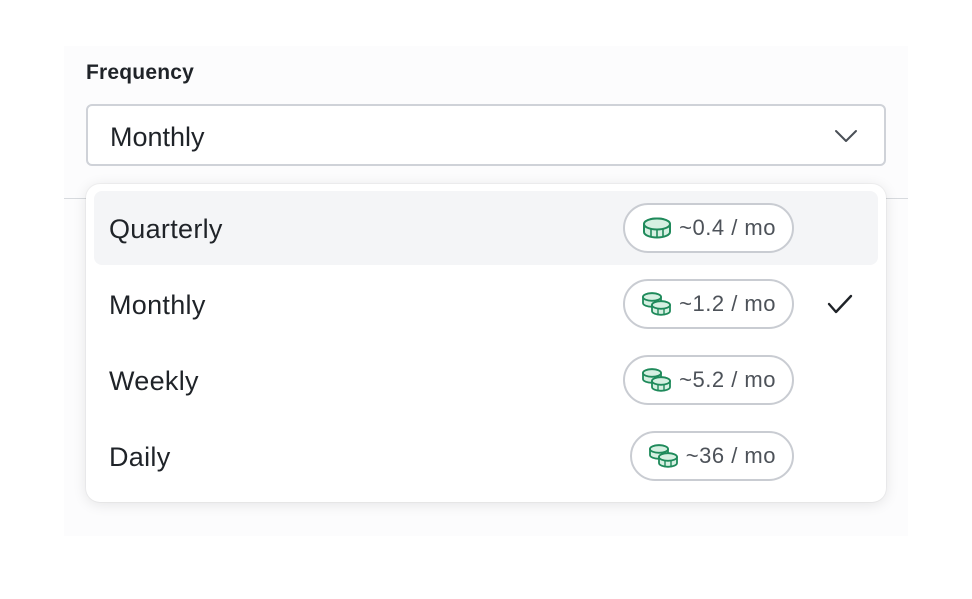  Describe the element at coordinates (140, 457) in the screenshot. I see `option-label: Daily` at that location.